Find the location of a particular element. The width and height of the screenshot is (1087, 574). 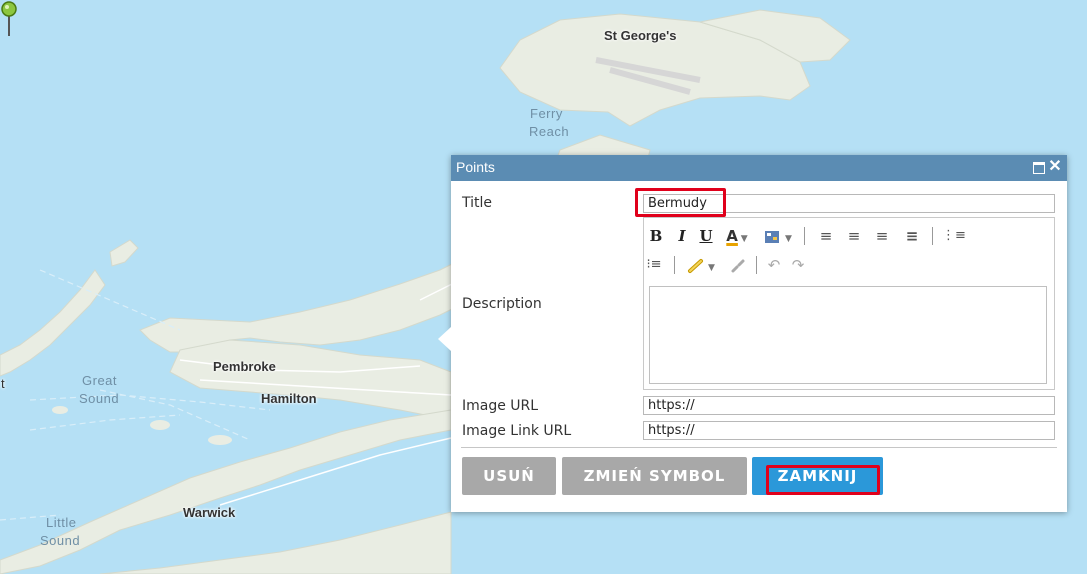

delete-button: USUŃ is located at coordinates (509, 476).